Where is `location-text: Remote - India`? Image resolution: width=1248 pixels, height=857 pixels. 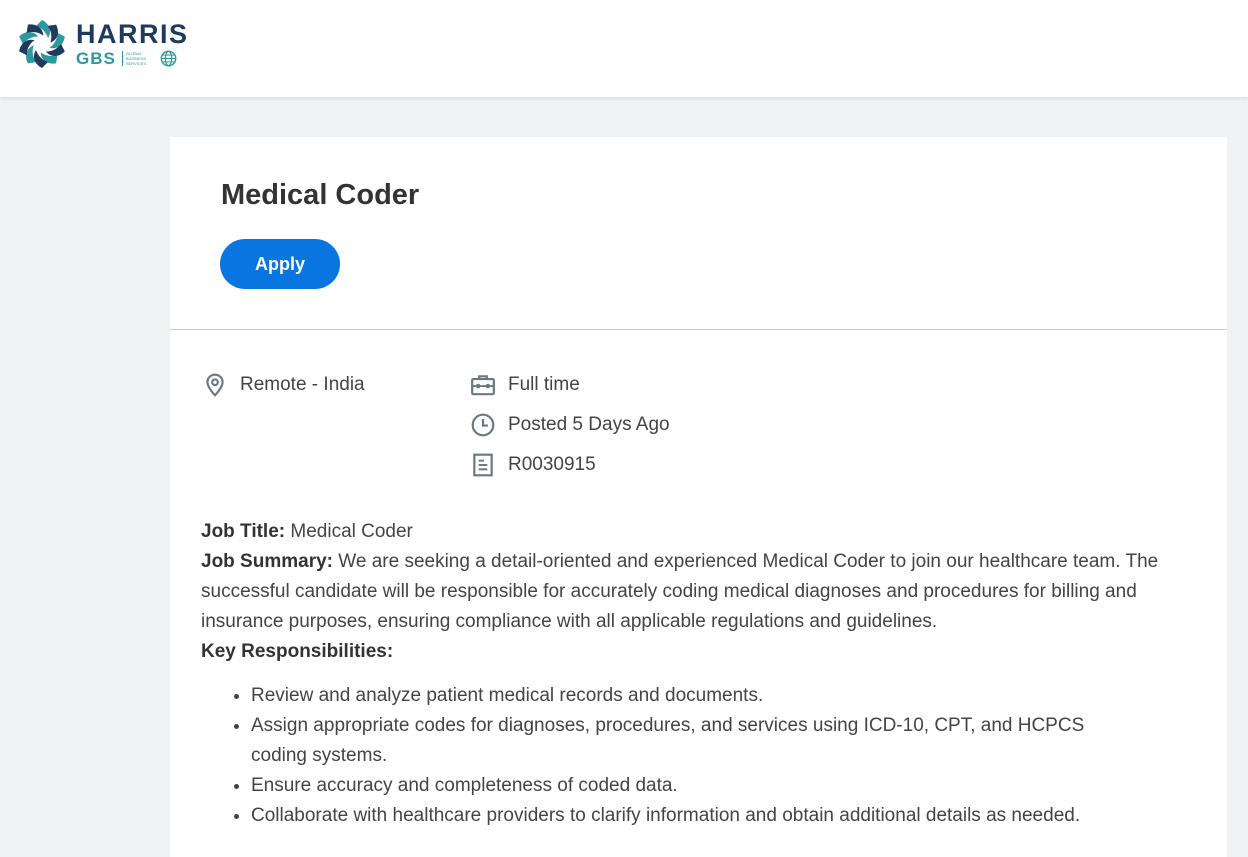
location-text: Remote - India is located at coordinates (302, 384).